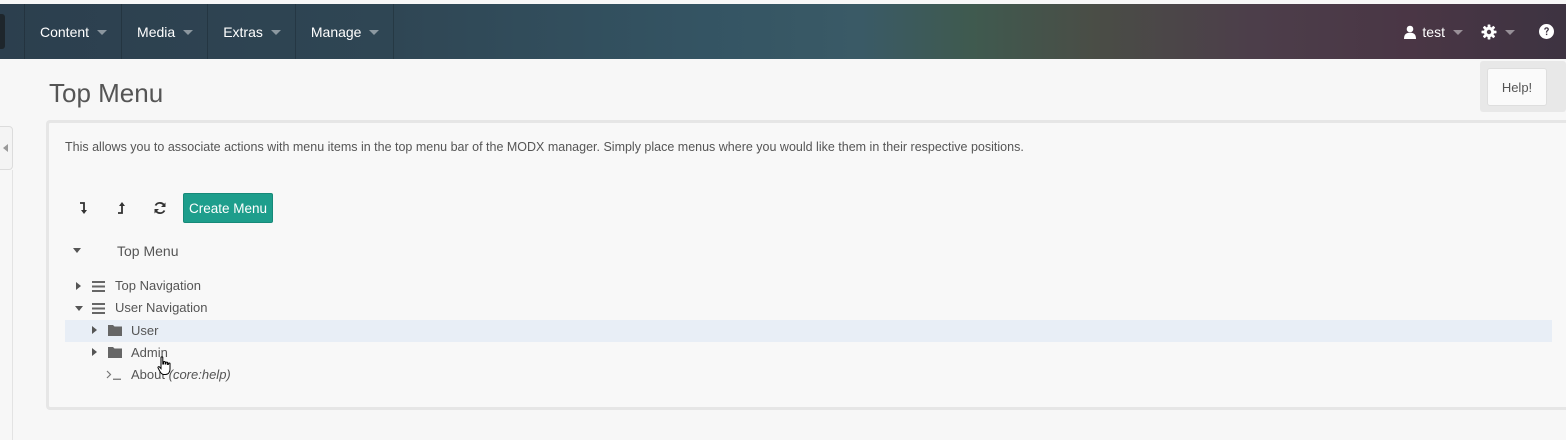  What do you see at coordinates (2, 31) in the screenshot?
I see `sidebar-toggle-edge` at bounding box center [2, 31].